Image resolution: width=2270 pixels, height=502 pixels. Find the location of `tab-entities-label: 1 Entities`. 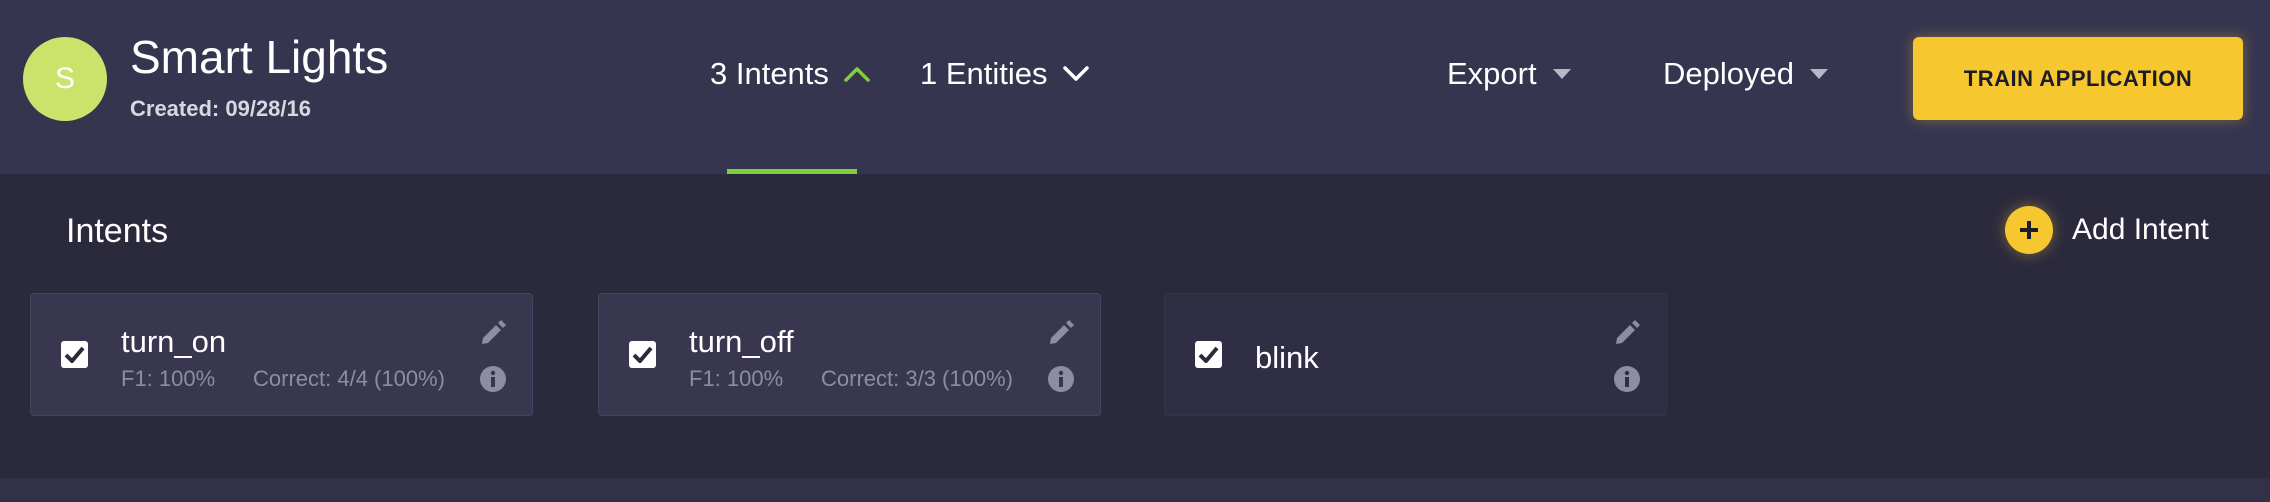

tab-entities-label: 1 Entities is located at coordinates (984, 73).